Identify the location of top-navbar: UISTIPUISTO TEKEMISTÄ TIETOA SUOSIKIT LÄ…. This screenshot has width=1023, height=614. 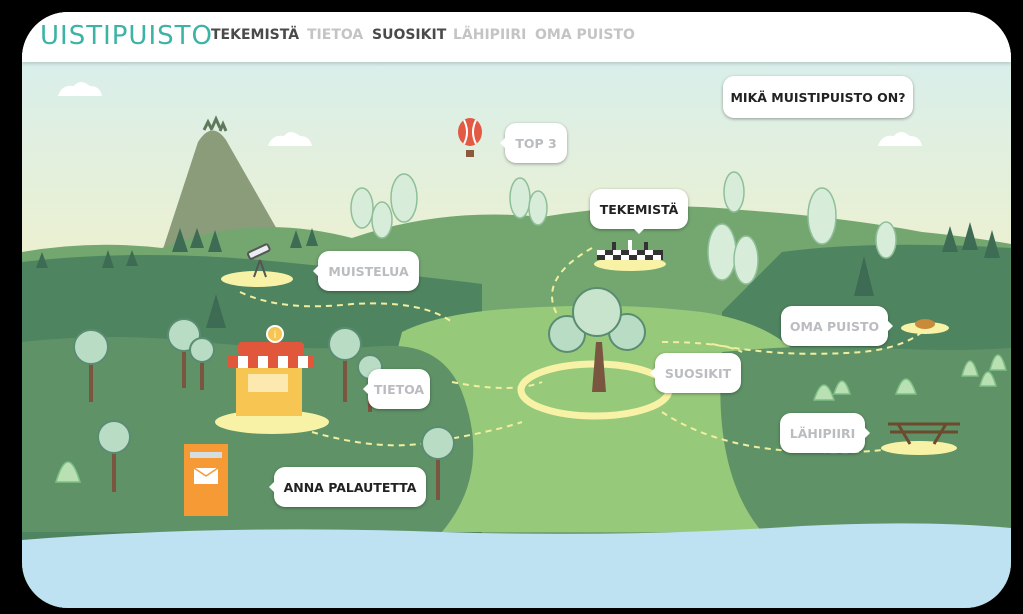
(516, 37).